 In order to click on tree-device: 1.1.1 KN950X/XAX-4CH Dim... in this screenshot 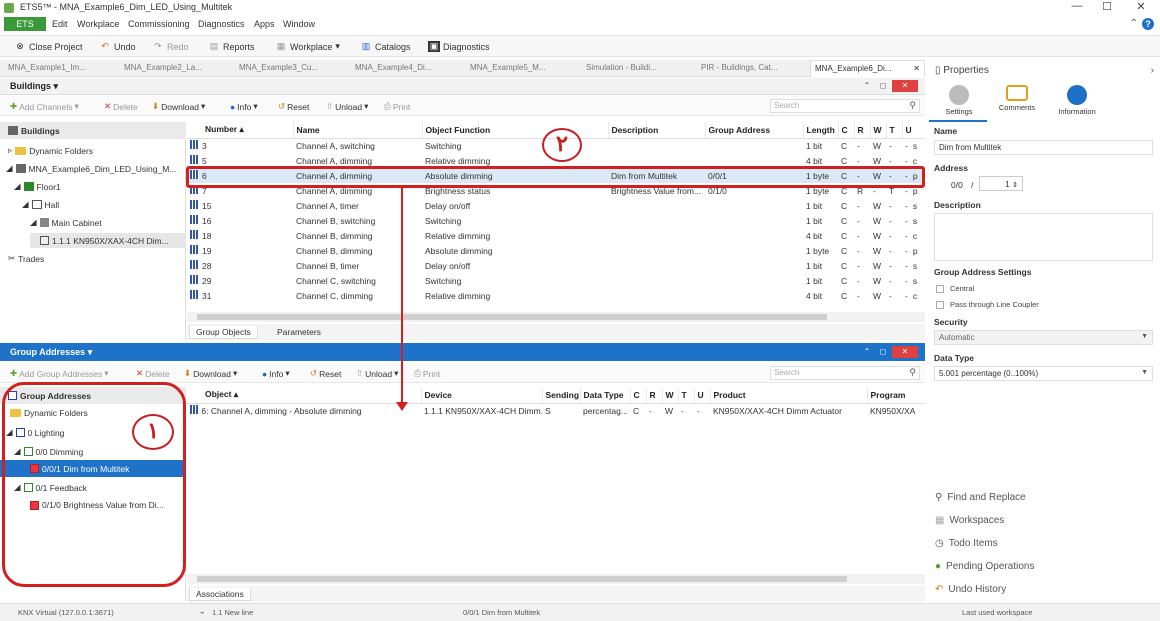, I will do `click(108, 240)`.